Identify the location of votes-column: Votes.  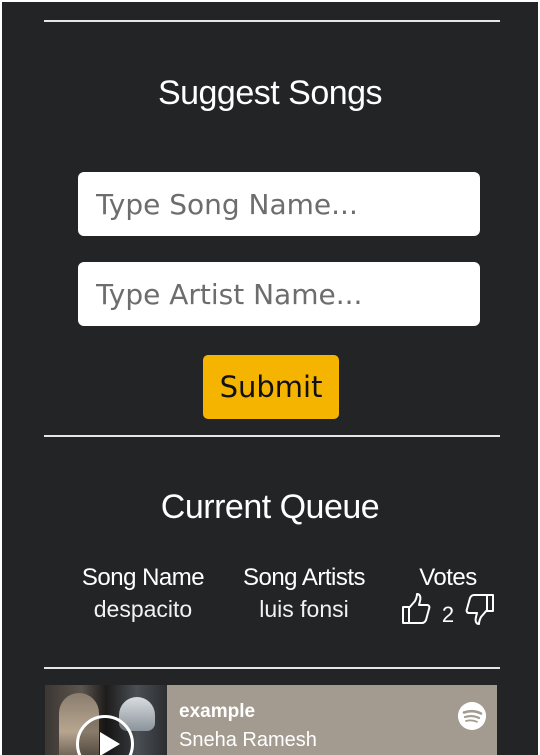
(448, 578).